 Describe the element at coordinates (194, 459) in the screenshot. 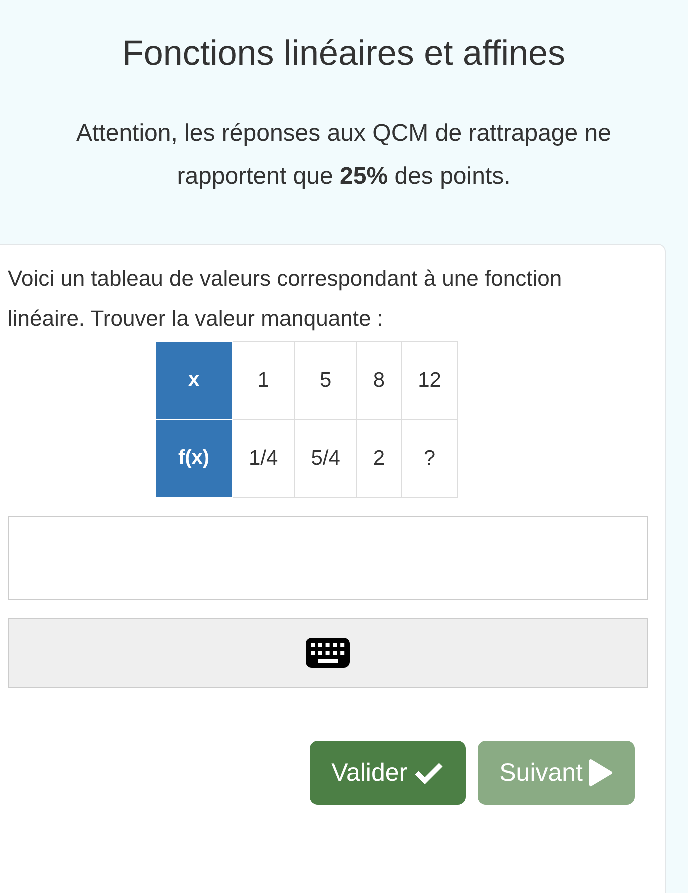

I see `table-header-cell: f(x)` at that location.